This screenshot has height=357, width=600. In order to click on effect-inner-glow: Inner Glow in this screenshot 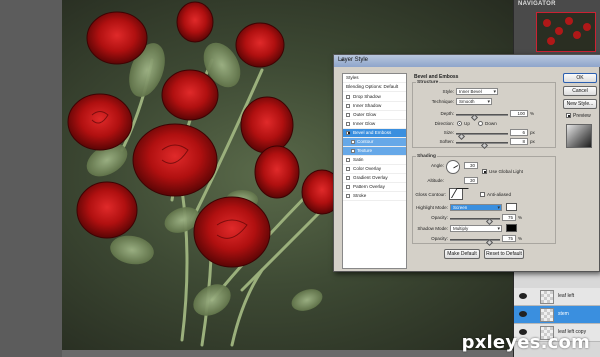, I will do `click(374, 124)`.